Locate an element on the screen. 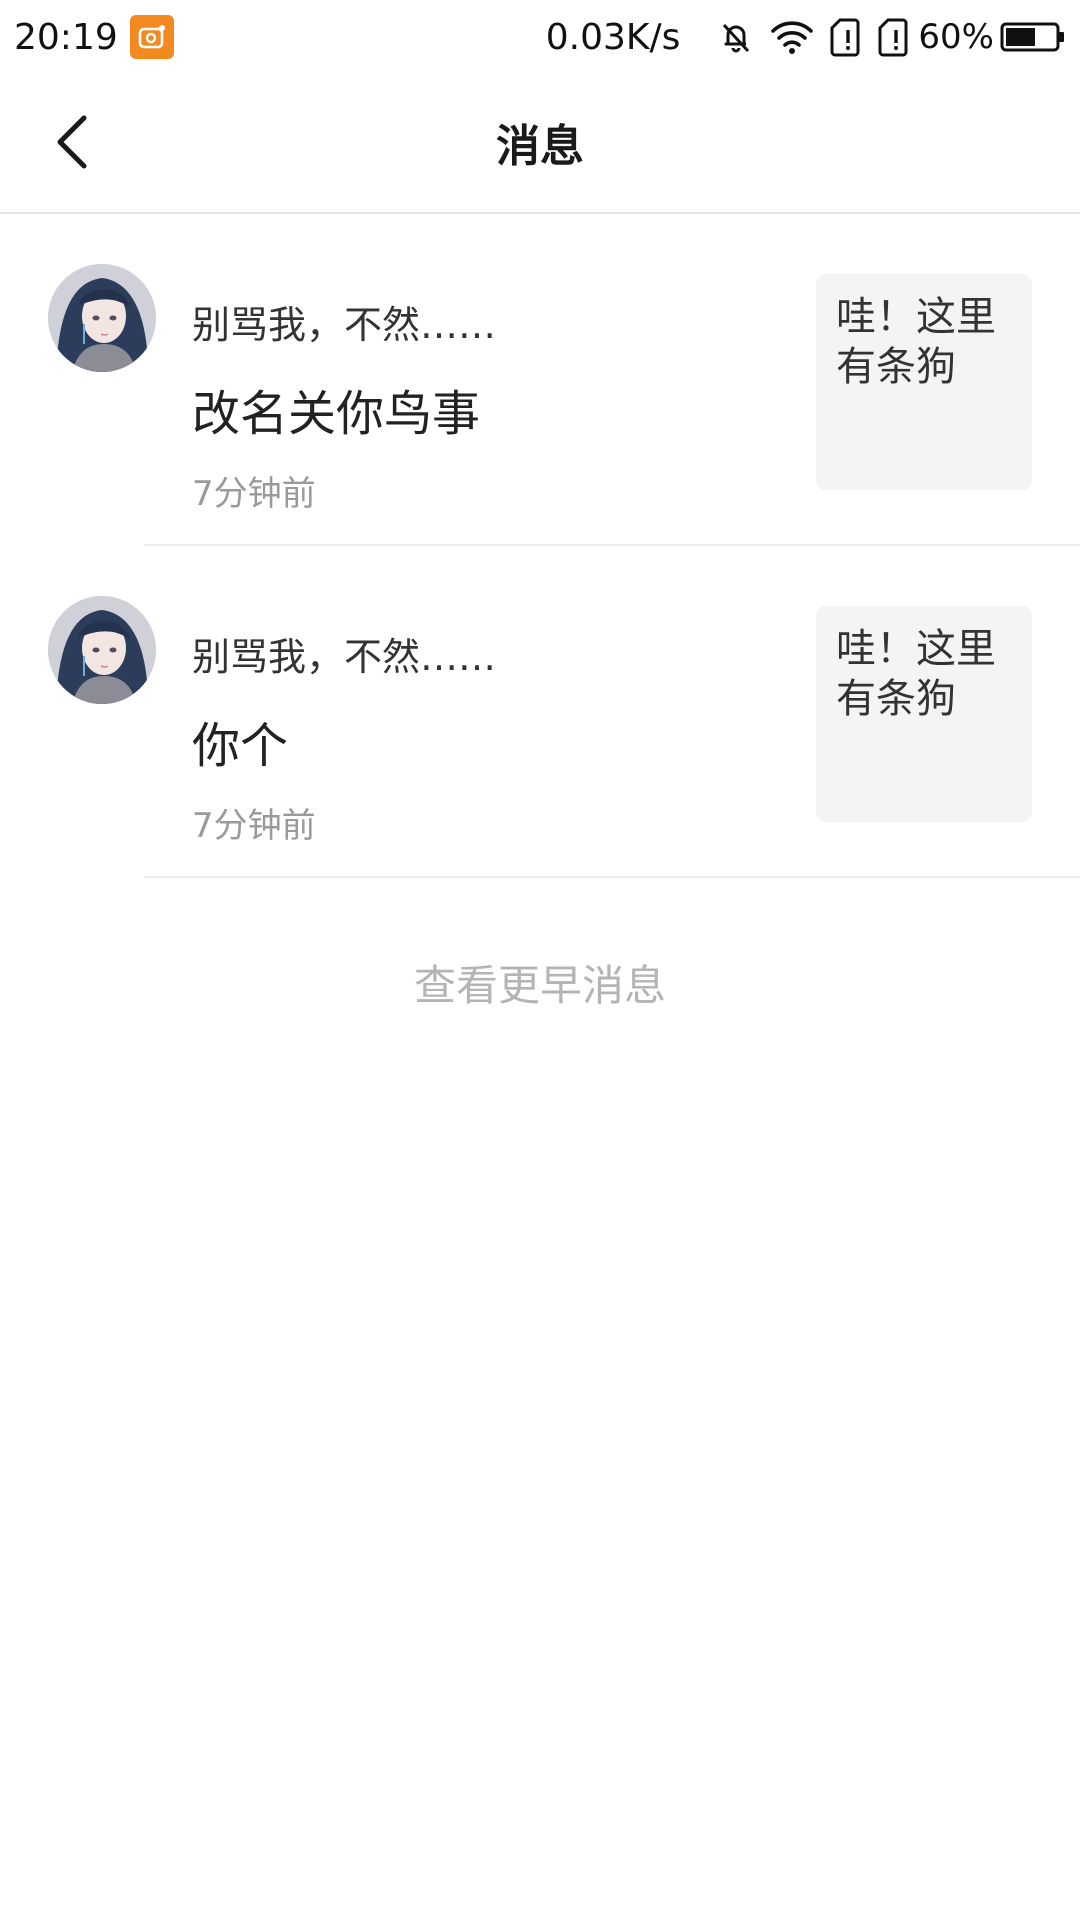  divider is located at coordinates (612, 877).